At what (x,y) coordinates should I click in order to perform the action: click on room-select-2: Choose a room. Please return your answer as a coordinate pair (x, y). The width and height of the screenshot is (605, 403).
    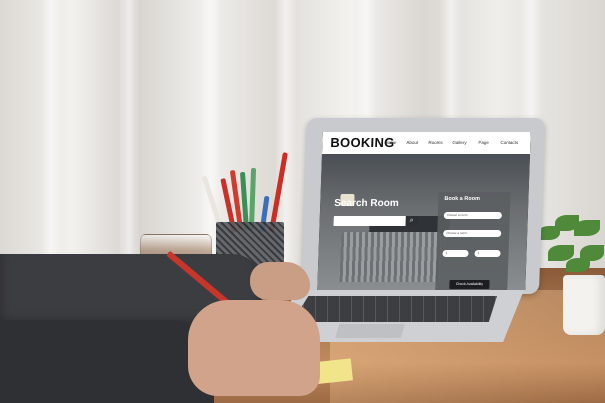
    Looking at the image, I should click on (472, 233).